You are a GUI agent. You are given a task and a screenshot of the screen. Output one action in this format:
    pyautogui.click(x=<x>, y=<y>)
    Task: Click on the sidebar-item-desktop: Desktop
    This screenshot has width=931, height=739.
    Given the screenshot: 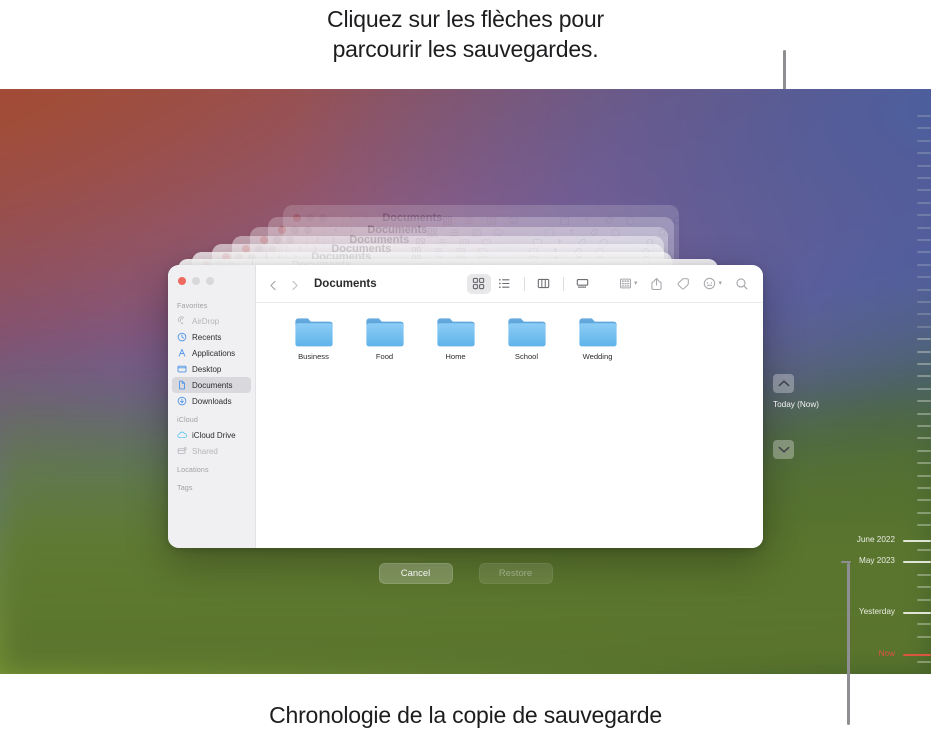 What is the action you would take?
    pyautogui.click(x=211, y=369)
    